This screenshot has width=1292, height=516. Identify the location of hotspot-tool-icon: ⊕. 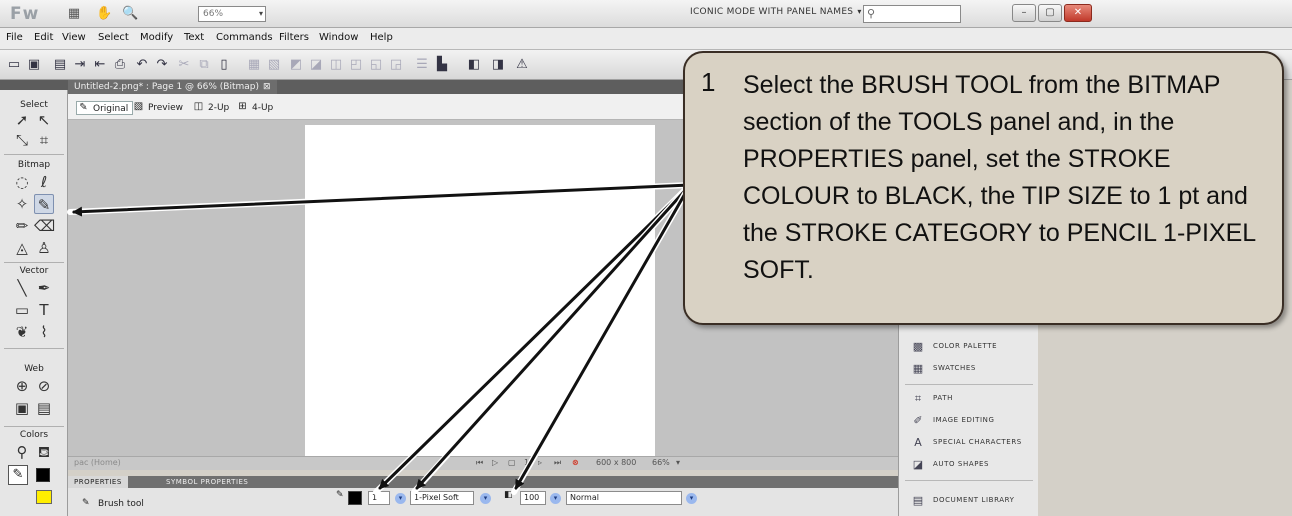
(22, 386).